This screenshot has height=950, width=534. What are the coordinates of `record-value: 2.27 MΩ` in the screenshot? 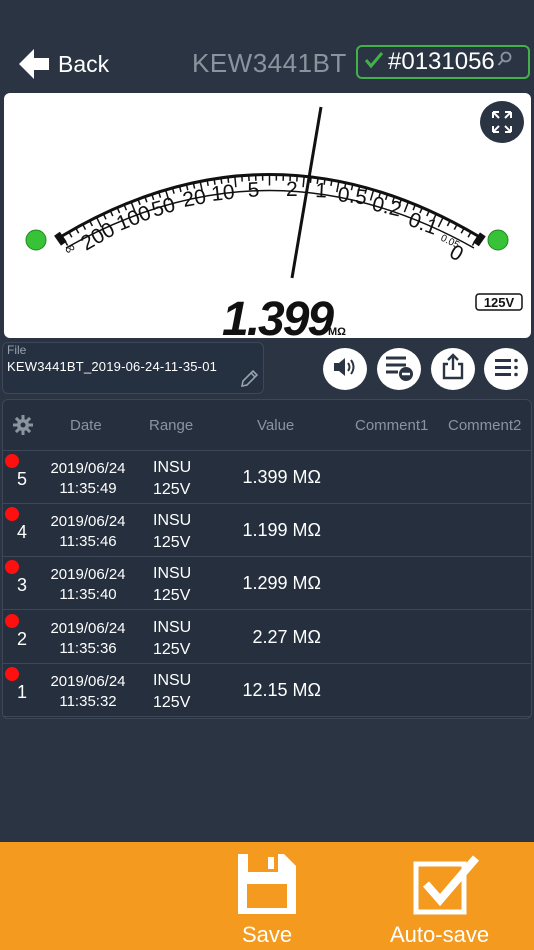 It's located at (286, 637).